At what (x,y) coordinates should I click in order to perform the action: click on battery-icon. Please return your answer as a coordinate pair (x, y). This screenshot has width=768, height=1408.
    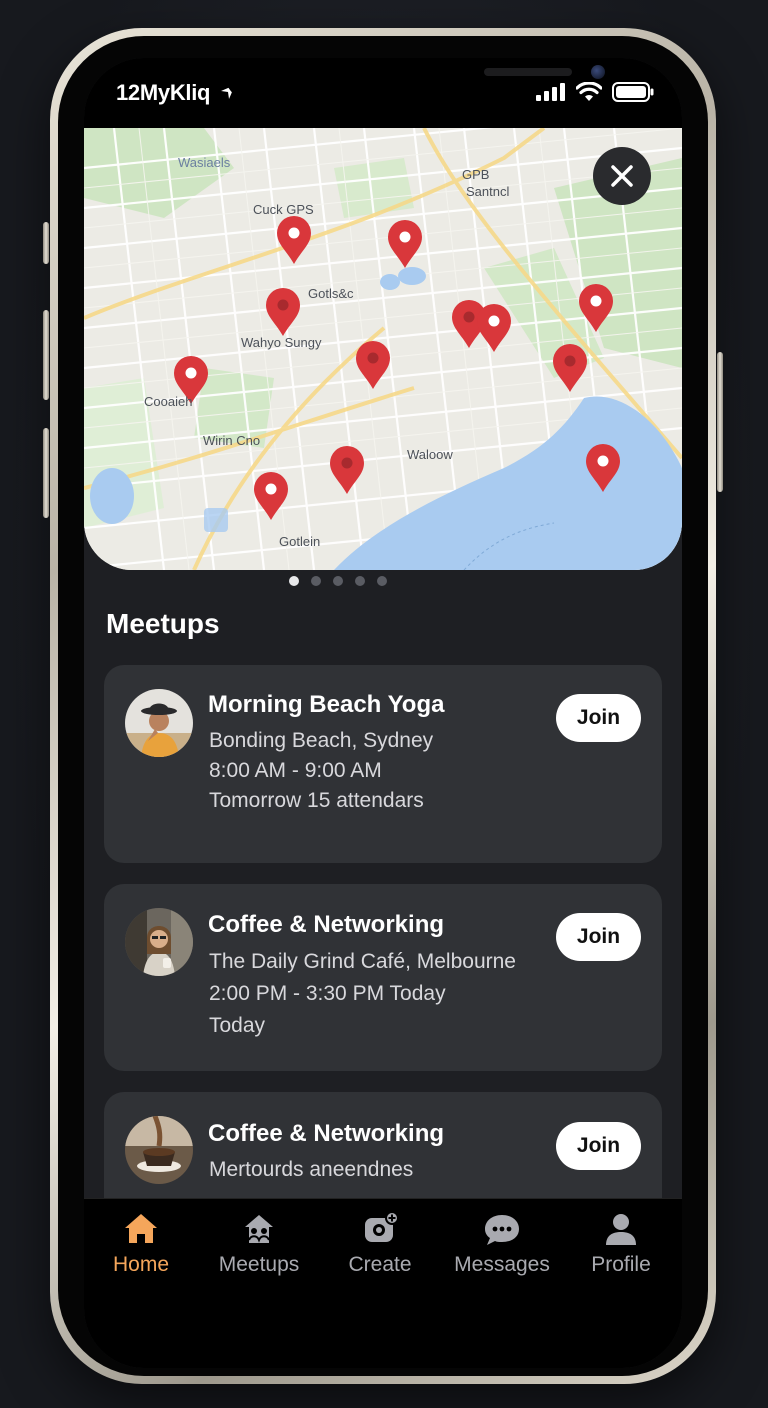
    Looking at the image, I should click on (633, 92).